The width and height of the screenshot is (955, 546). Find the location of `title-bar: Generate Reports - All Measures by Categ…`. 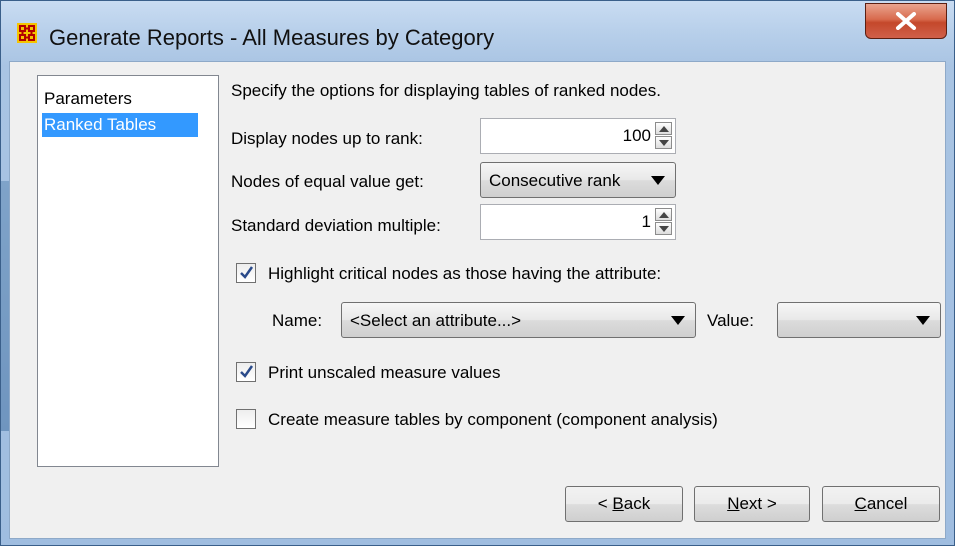

title-bar: Generate Reports - All Measures by Categ… is located at coordinates (477, 29).